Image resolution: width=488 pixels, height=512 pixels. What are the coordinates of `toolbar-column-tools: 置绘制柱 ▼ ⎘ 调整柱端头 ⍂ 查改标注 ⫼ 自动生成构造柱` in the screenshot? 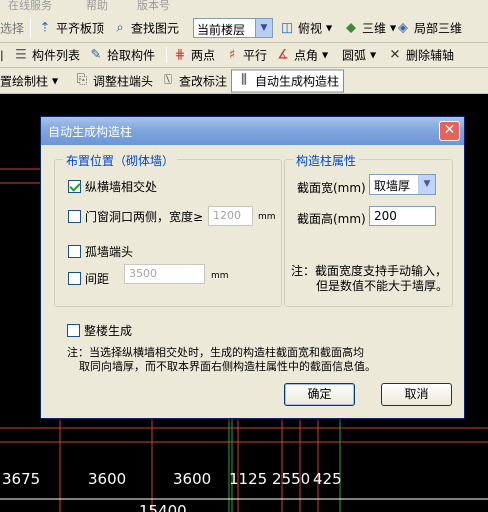 It's located at (244, 81).